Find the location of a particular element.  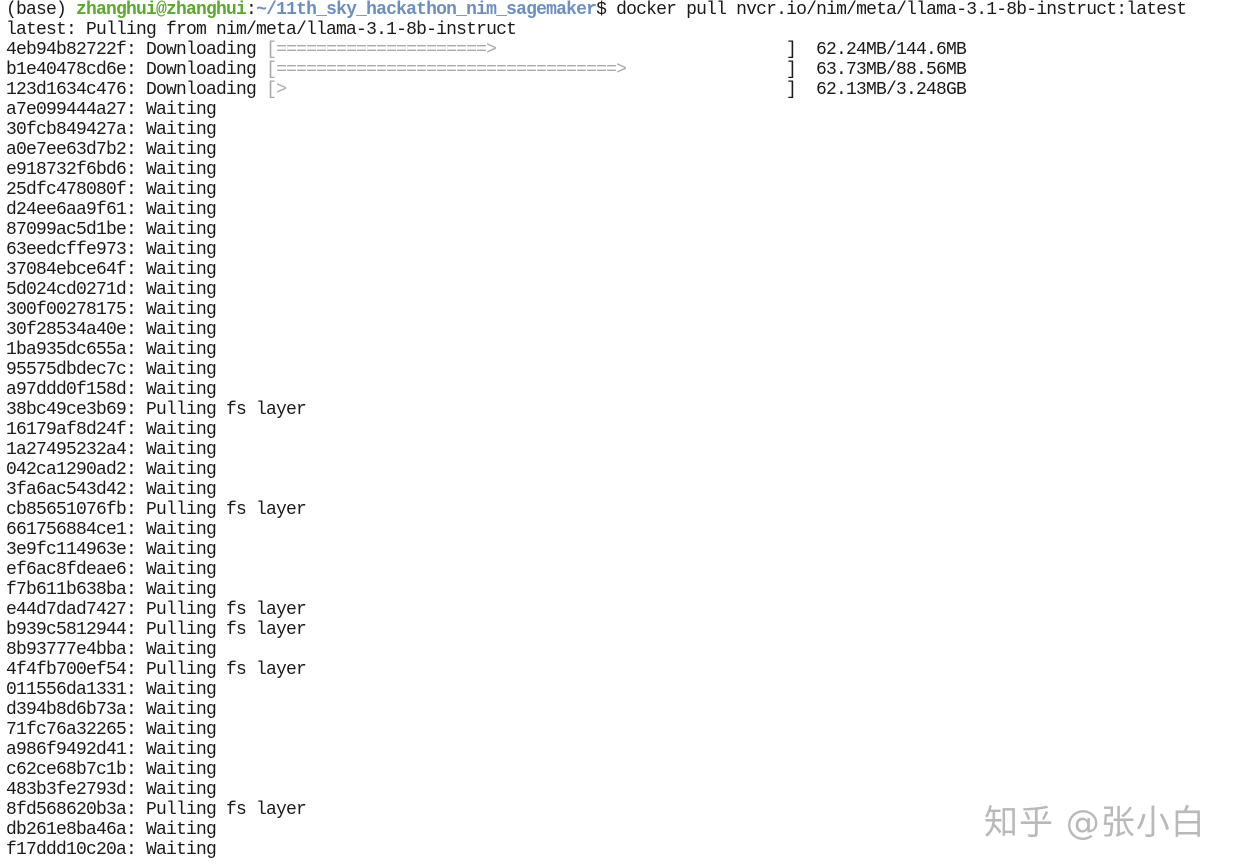

layer-row: e44d7dad7427: Pulling fs layer is located at coordinates (626, 610).